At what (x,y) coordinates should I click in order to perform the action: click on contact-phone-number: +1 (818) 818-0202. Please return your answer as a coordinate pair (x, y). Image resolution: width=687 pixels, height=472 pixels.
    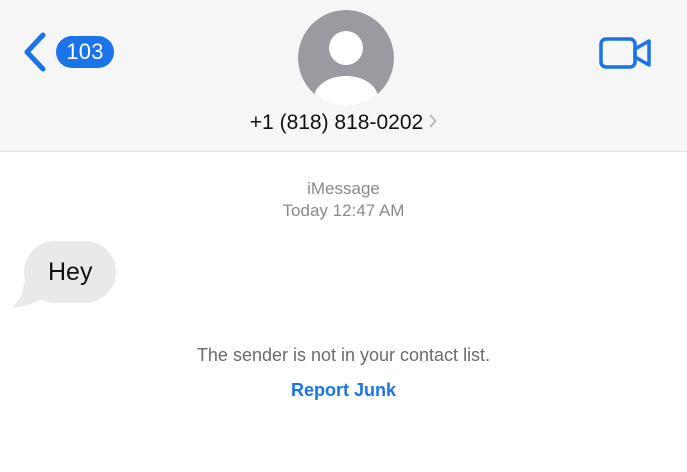
    Looking at the image, I should click on (336, 122).